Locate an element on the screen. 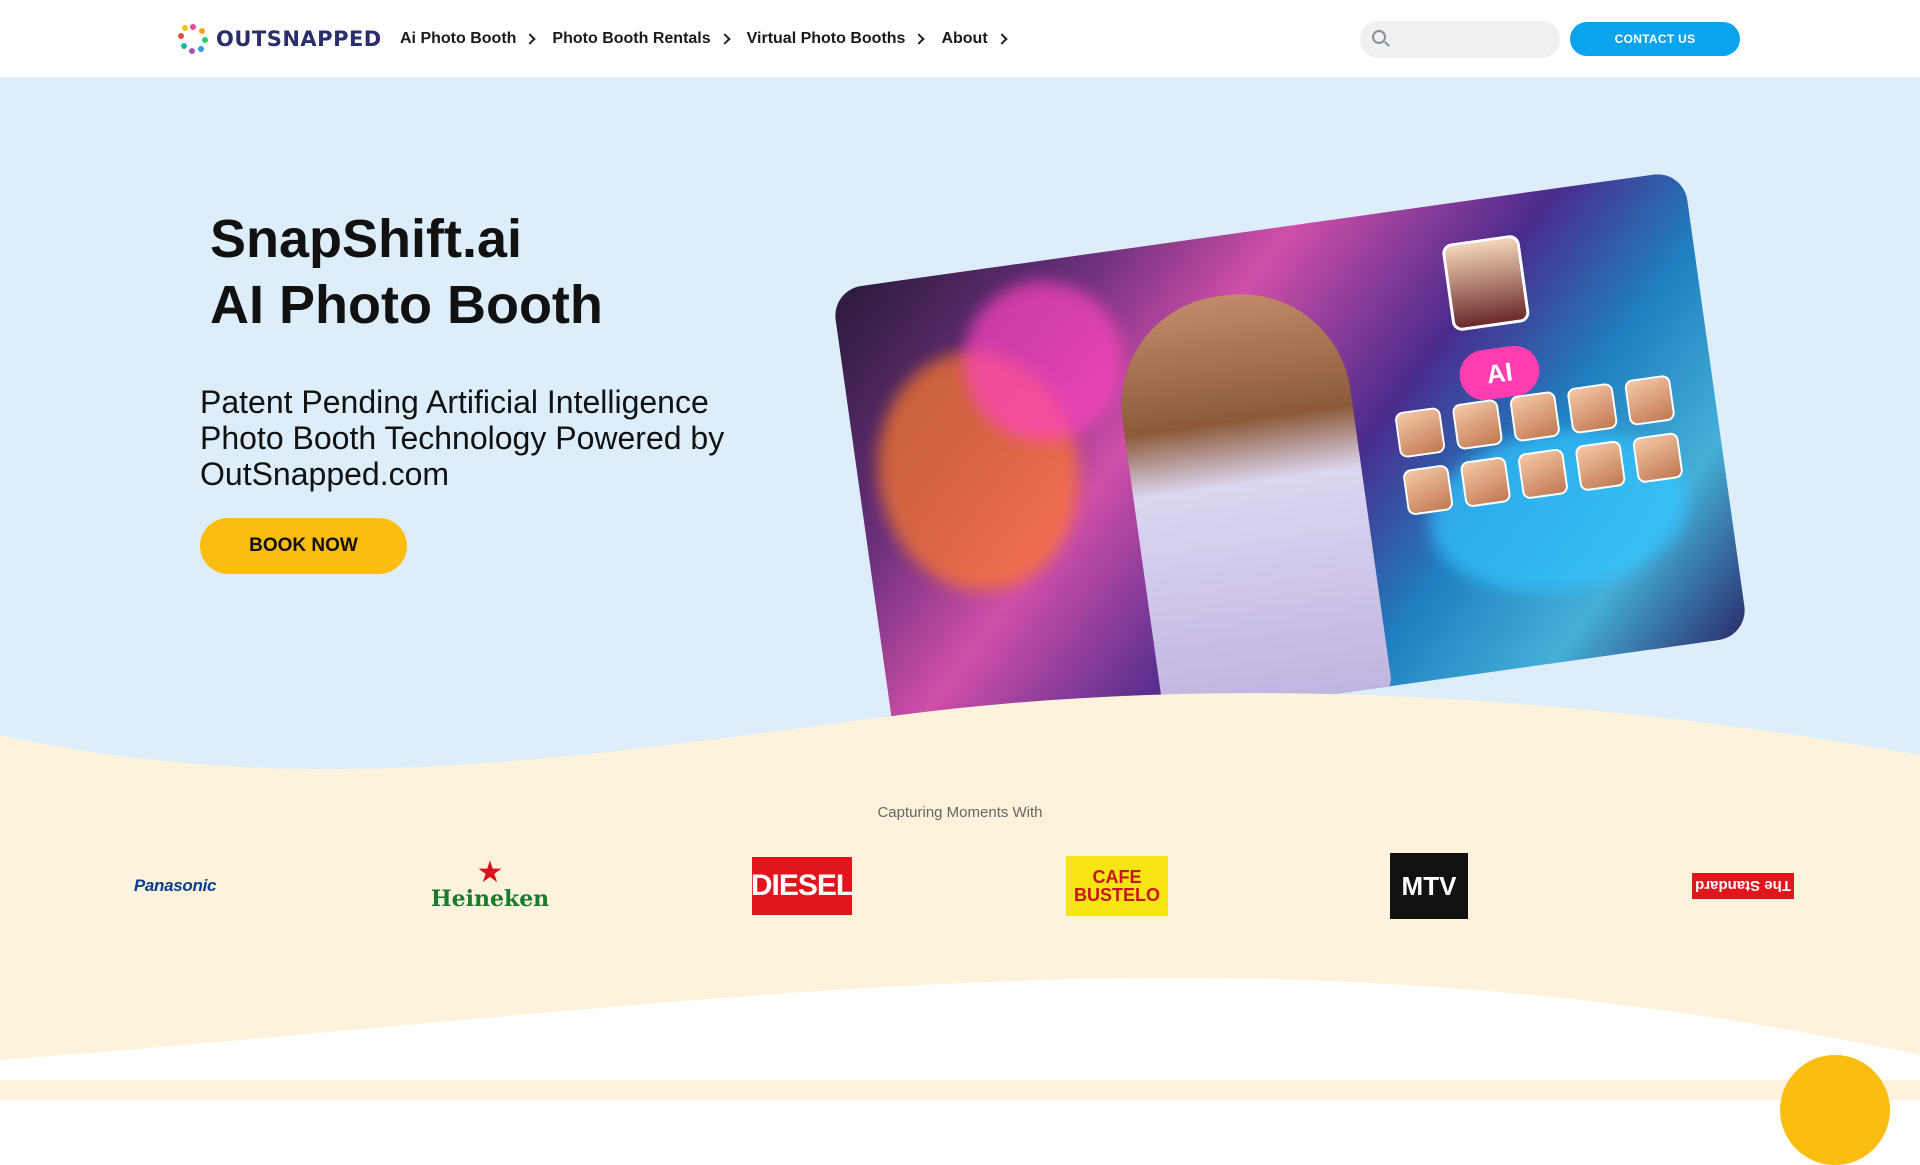  clients-caption: Capturing Moments With is located at coordinates (960, 812).